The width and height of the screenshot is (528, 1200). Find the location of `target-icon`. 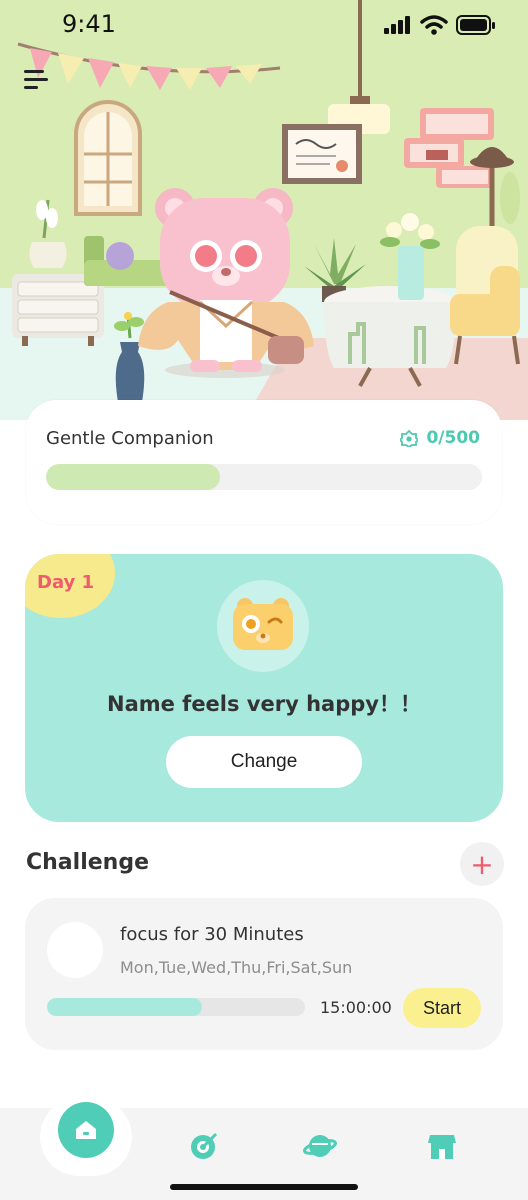

target-icon is located at coordinates (204, 1145).